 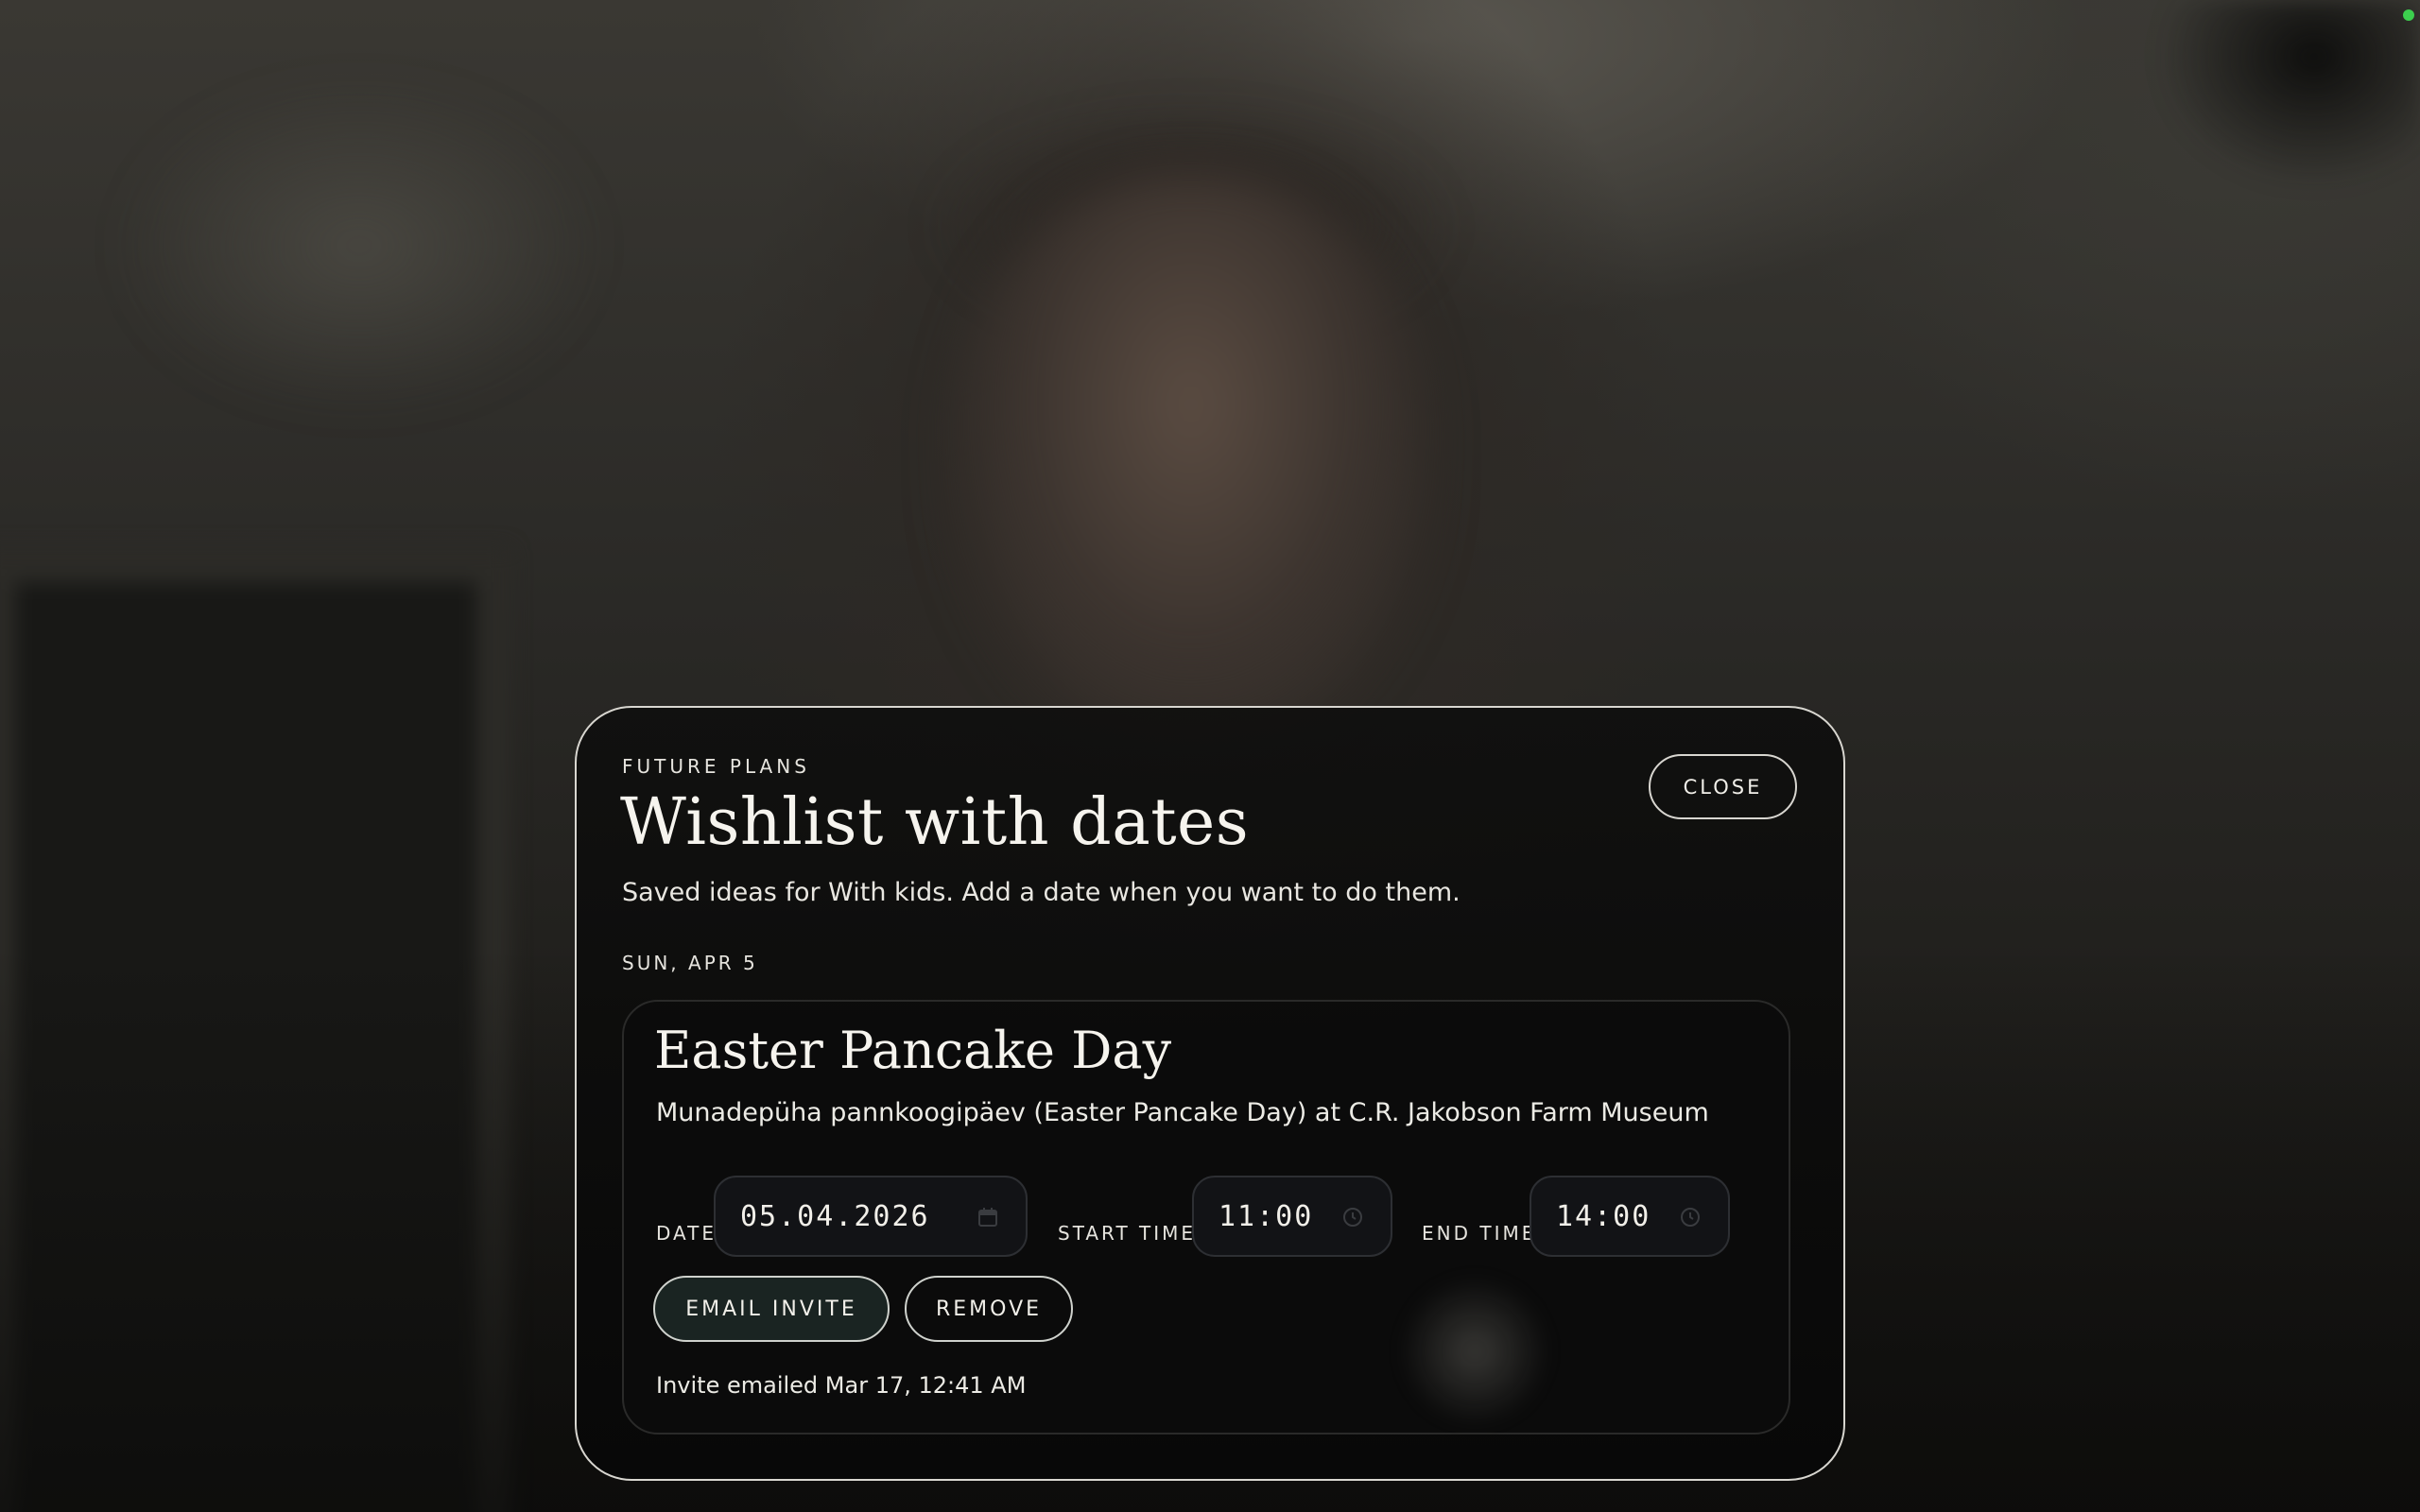 What do you see at coordinates (1267, 1216) in the screenshot?
I see `start-time-value: 11:00` at bounding box center [1267, 1216].